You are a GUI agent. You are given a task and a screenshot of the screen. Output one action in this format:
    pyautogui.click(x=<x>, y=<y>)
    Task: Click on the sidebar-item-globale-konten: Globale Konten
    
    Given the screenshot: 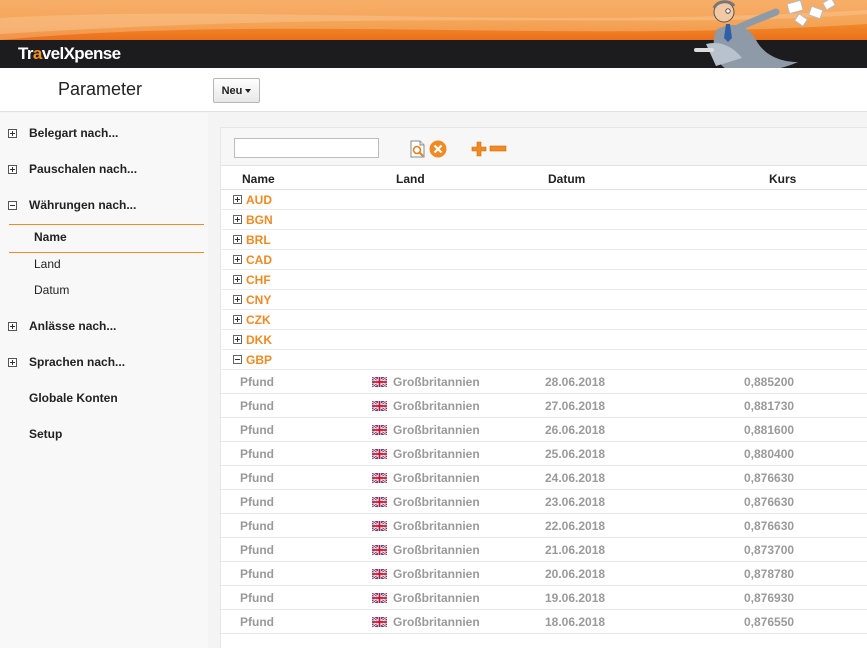 What is the action you would take?
    pyautogui.click(x=73, y=398)
    